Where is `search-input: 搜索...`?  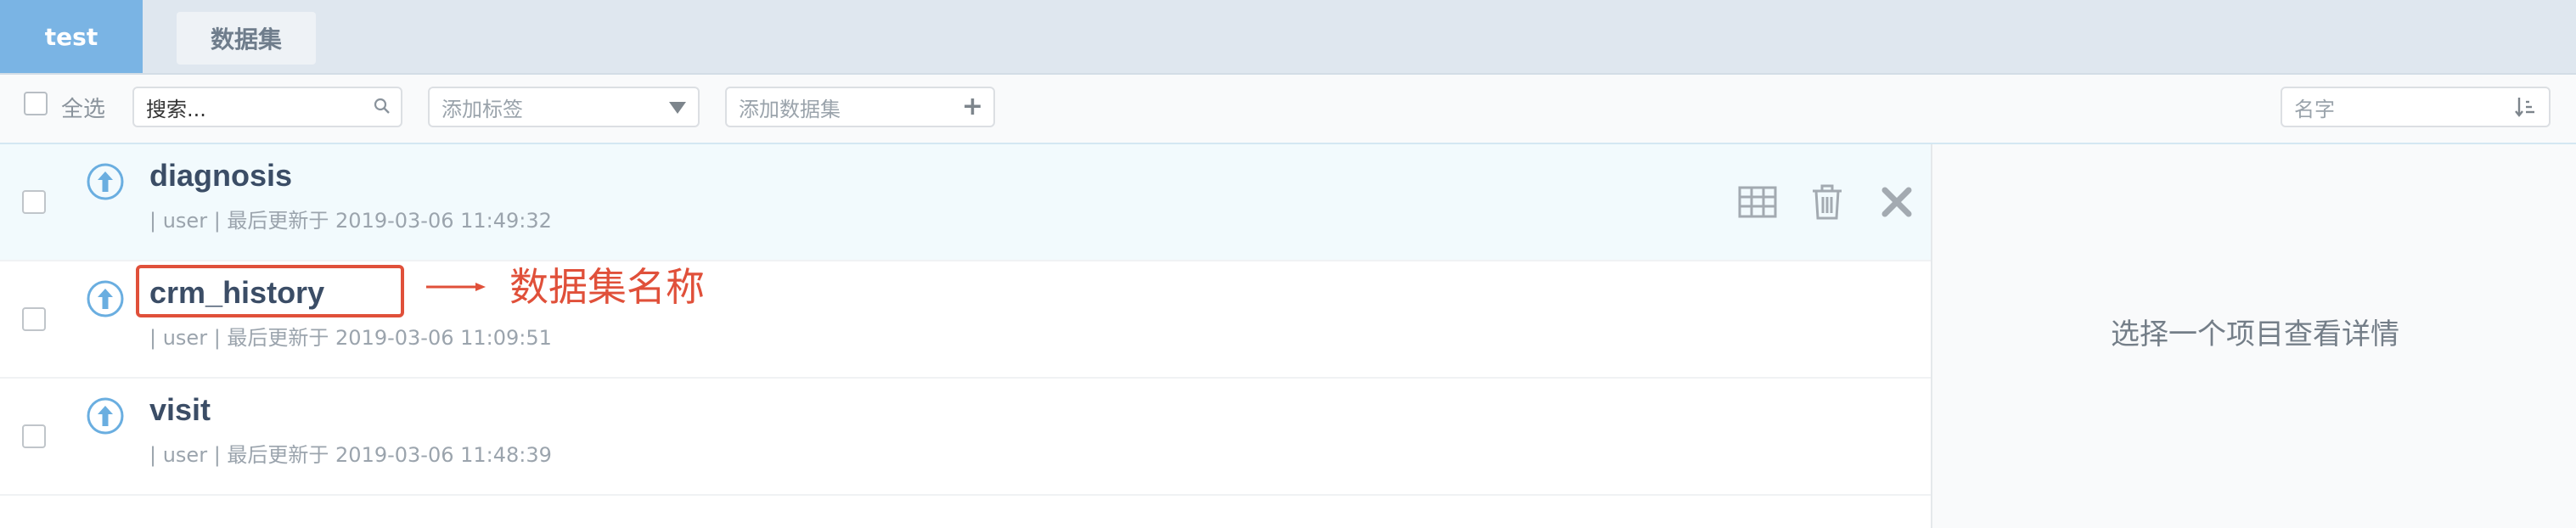
search-input: 搜索... is located at coordinates (267, 107).